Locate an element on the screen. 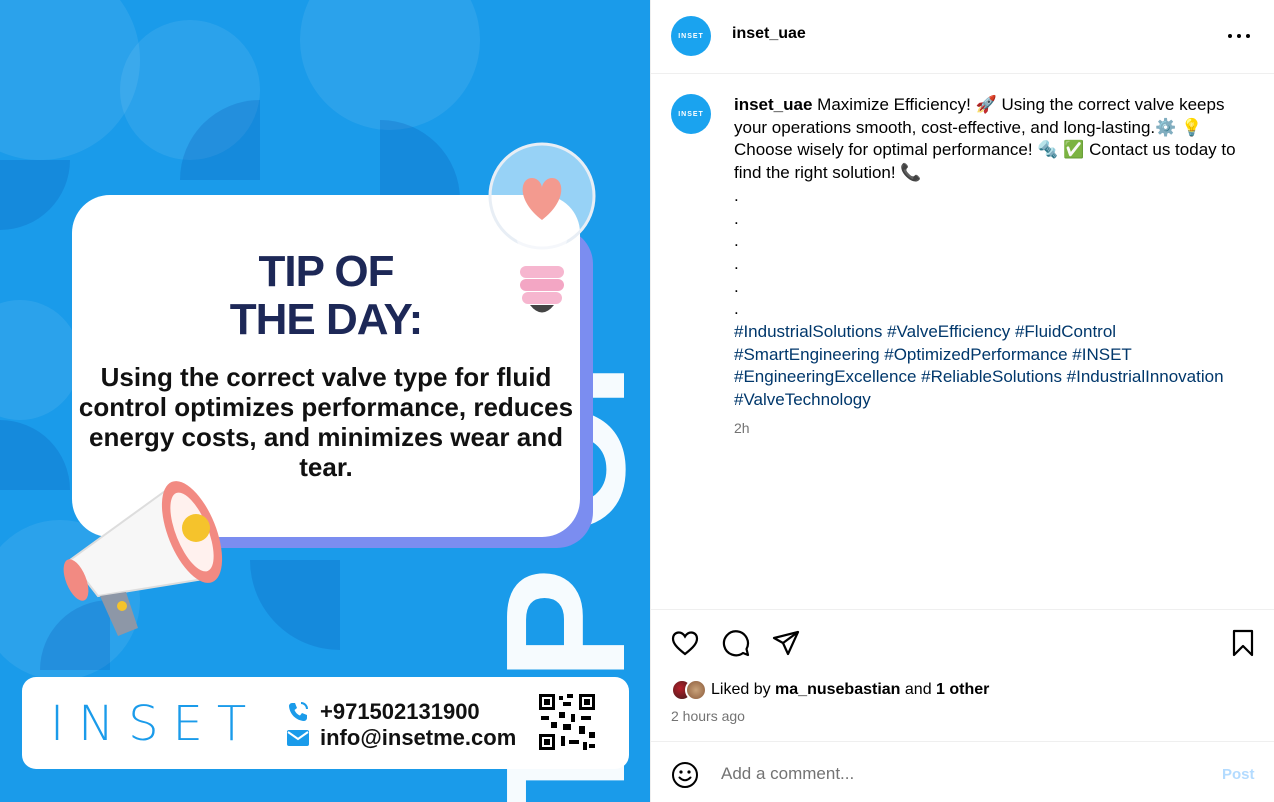  more-options-button is located at coordinates (1239, 36).